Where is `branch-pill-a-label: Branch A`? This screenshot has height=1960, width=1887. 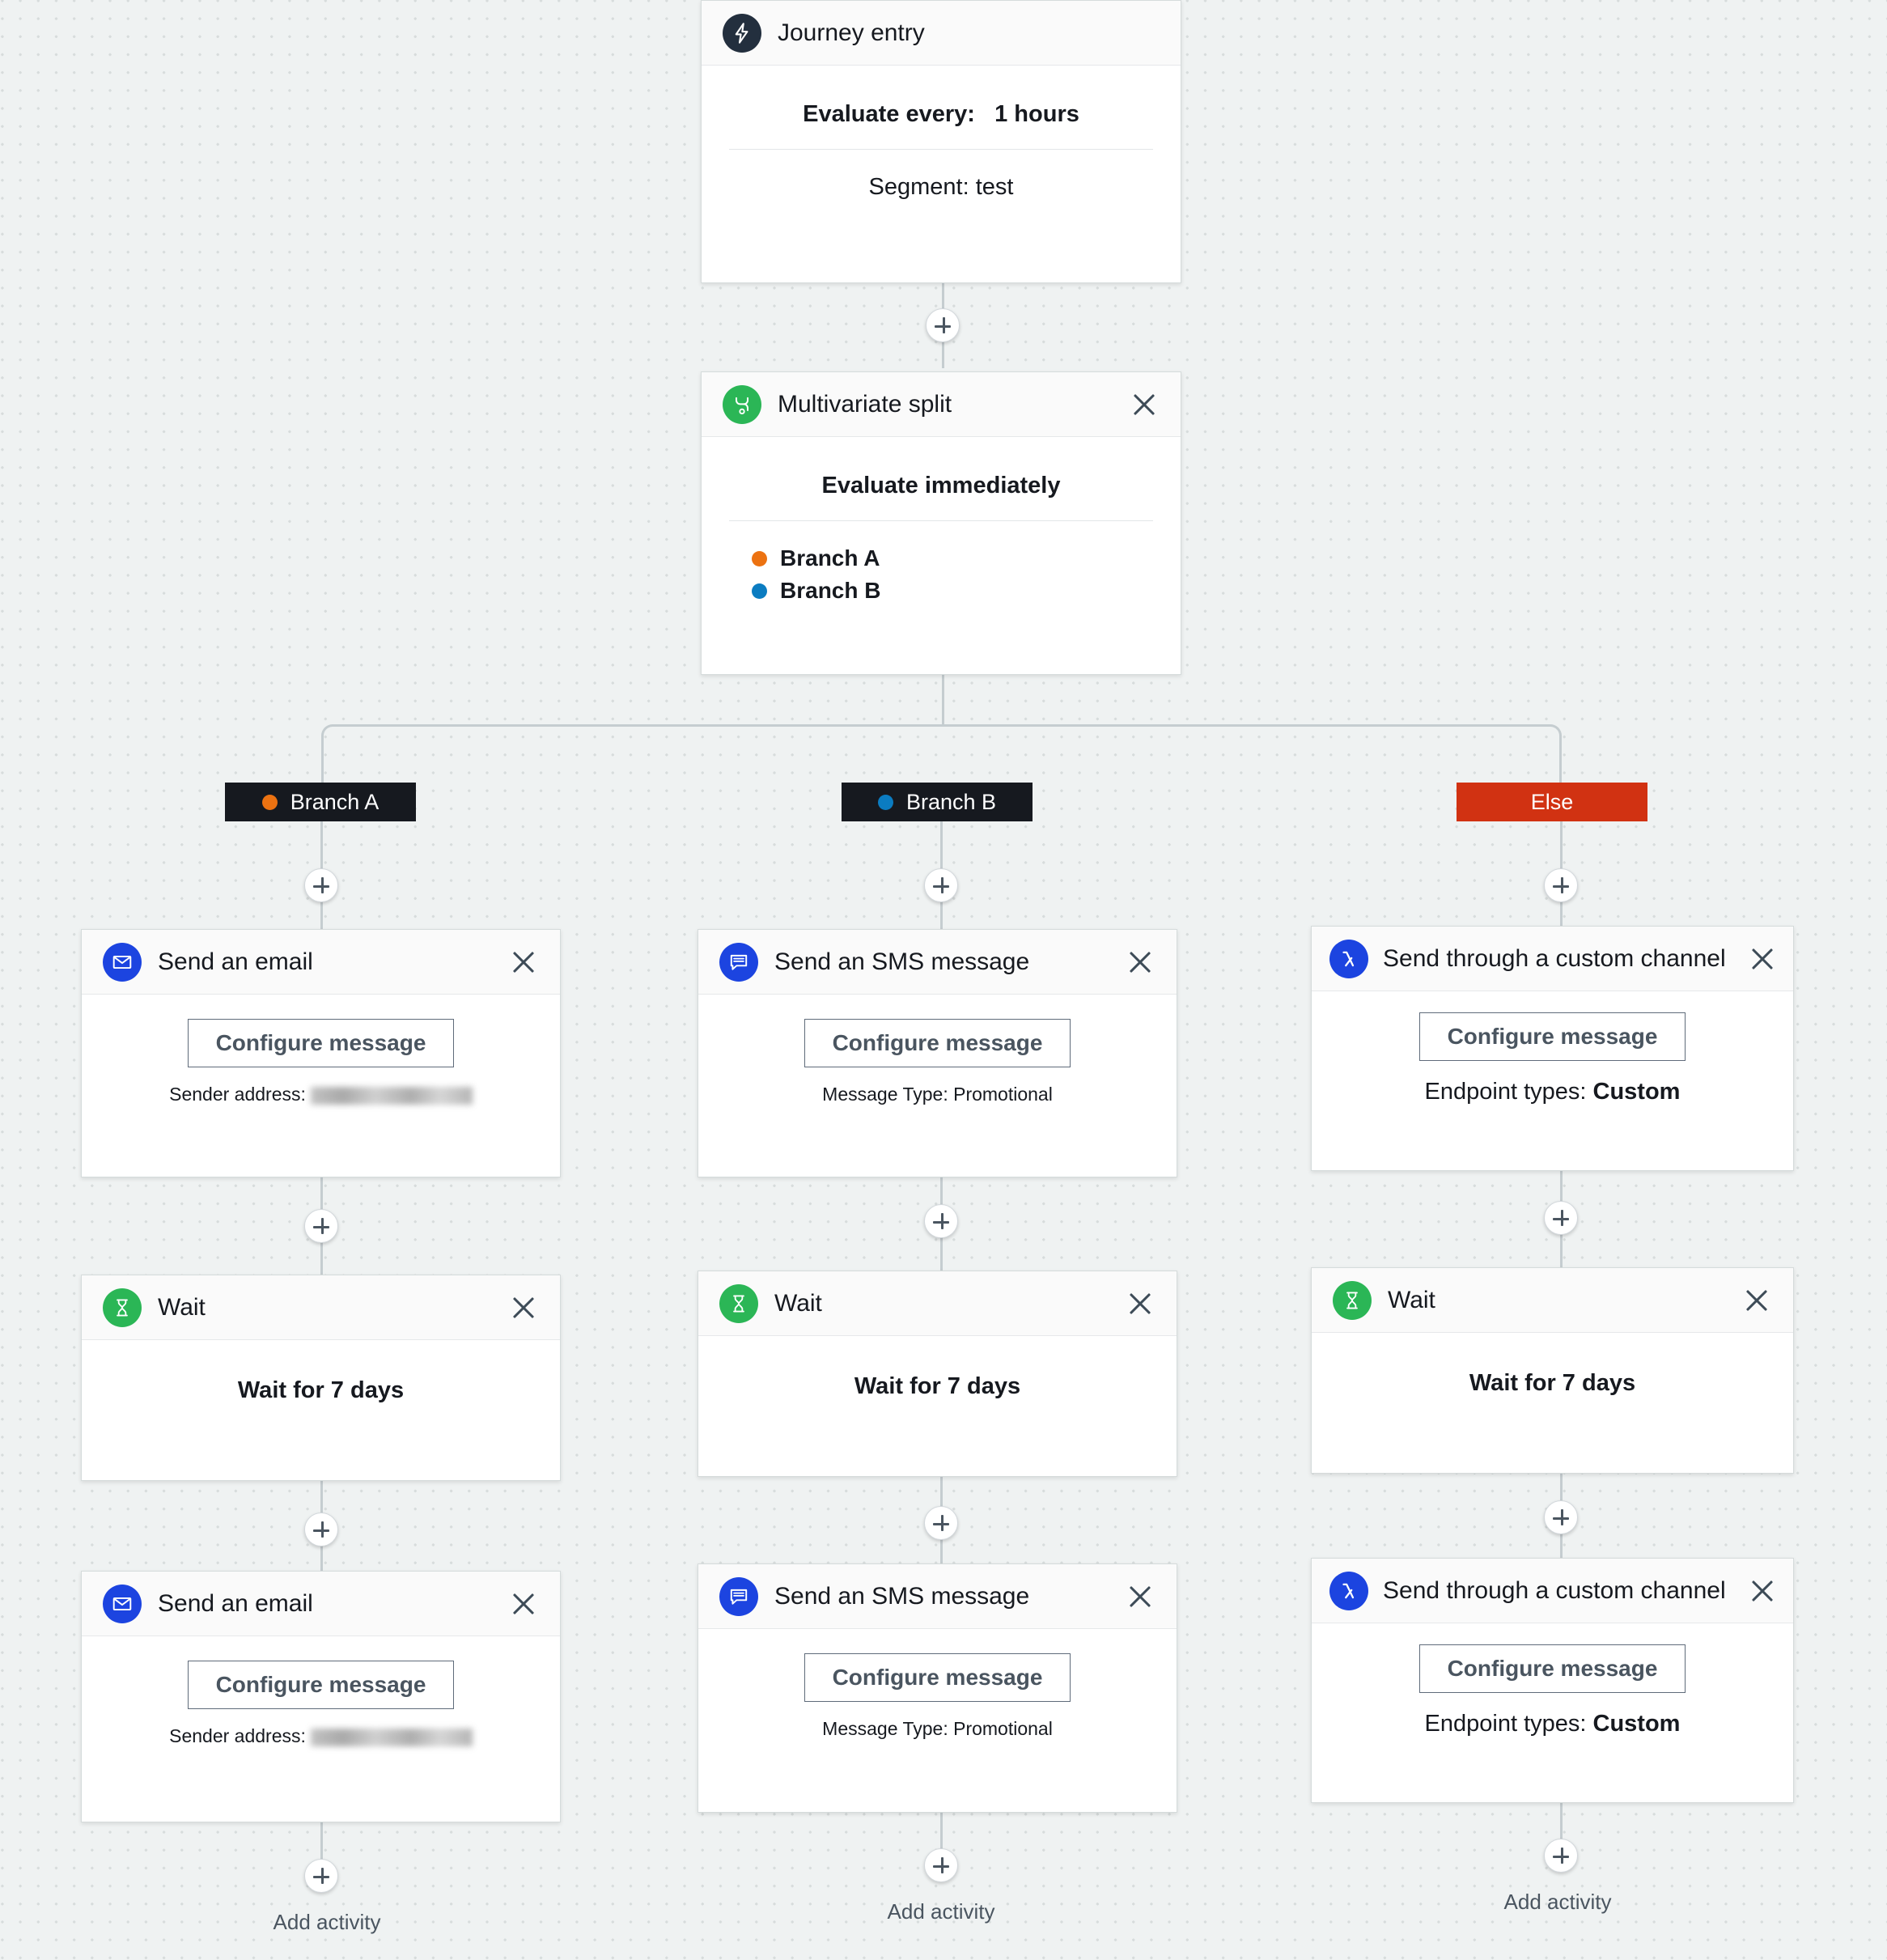 branch-pill-a-label: Branch A is located at coordinates (335, 802).